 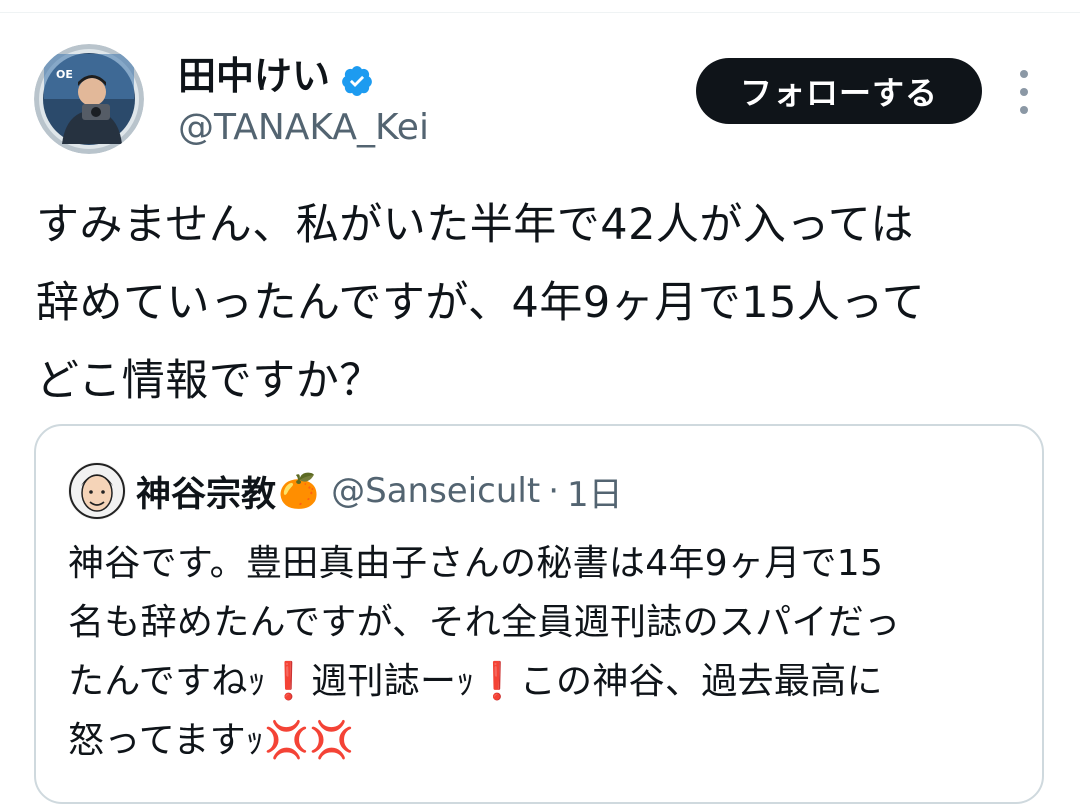 What do you see at coordinates (357, 78) in the screenshot?
I see `verified-badge-icon` at bounding box center [357, 78].